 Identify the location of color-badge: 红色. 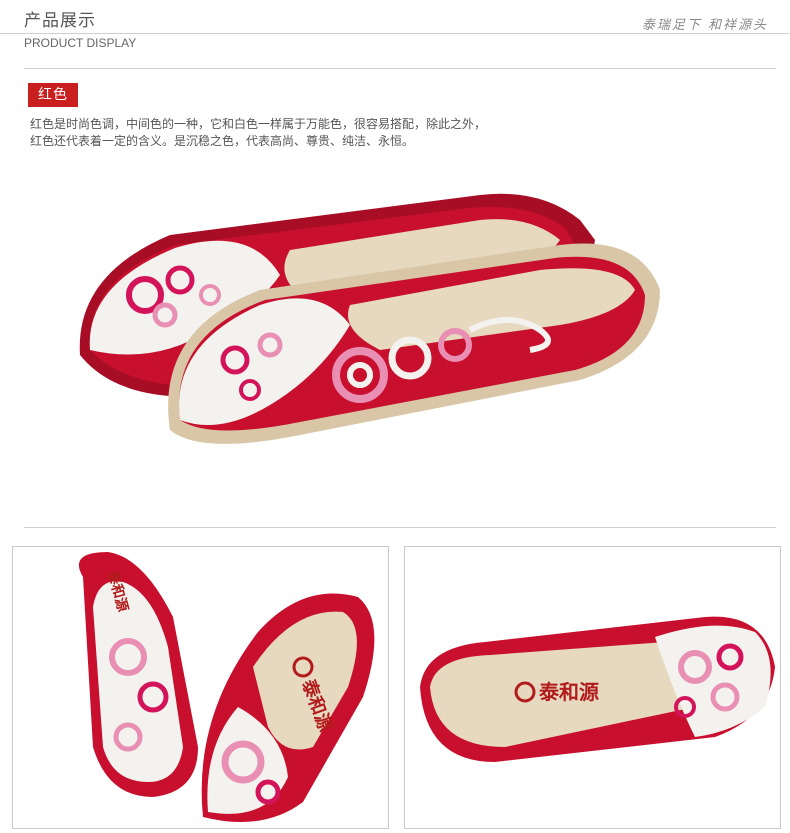
(53, 95).